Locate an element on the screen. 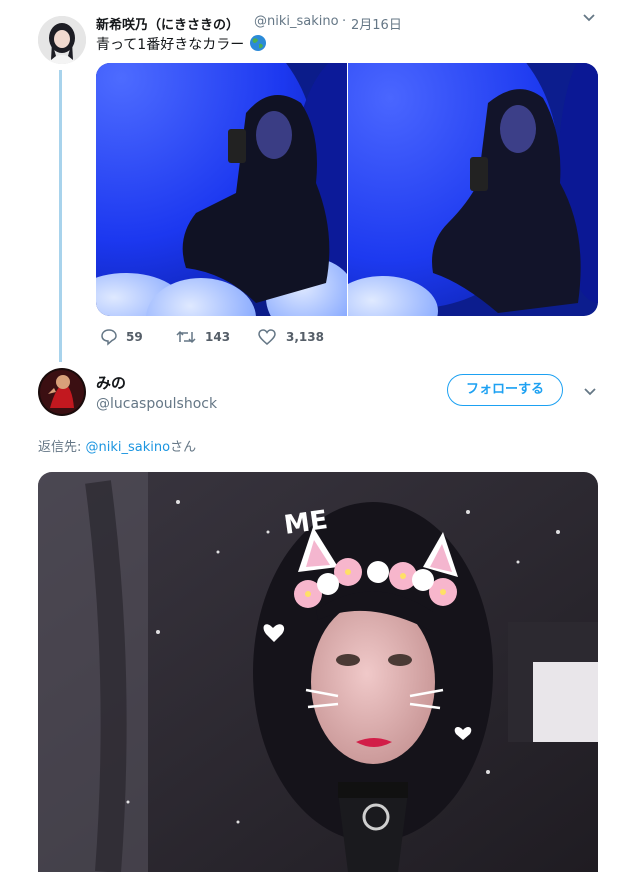 This screenshot has height=872, width=634. retweet-icon is located at coordinates (186, 339).